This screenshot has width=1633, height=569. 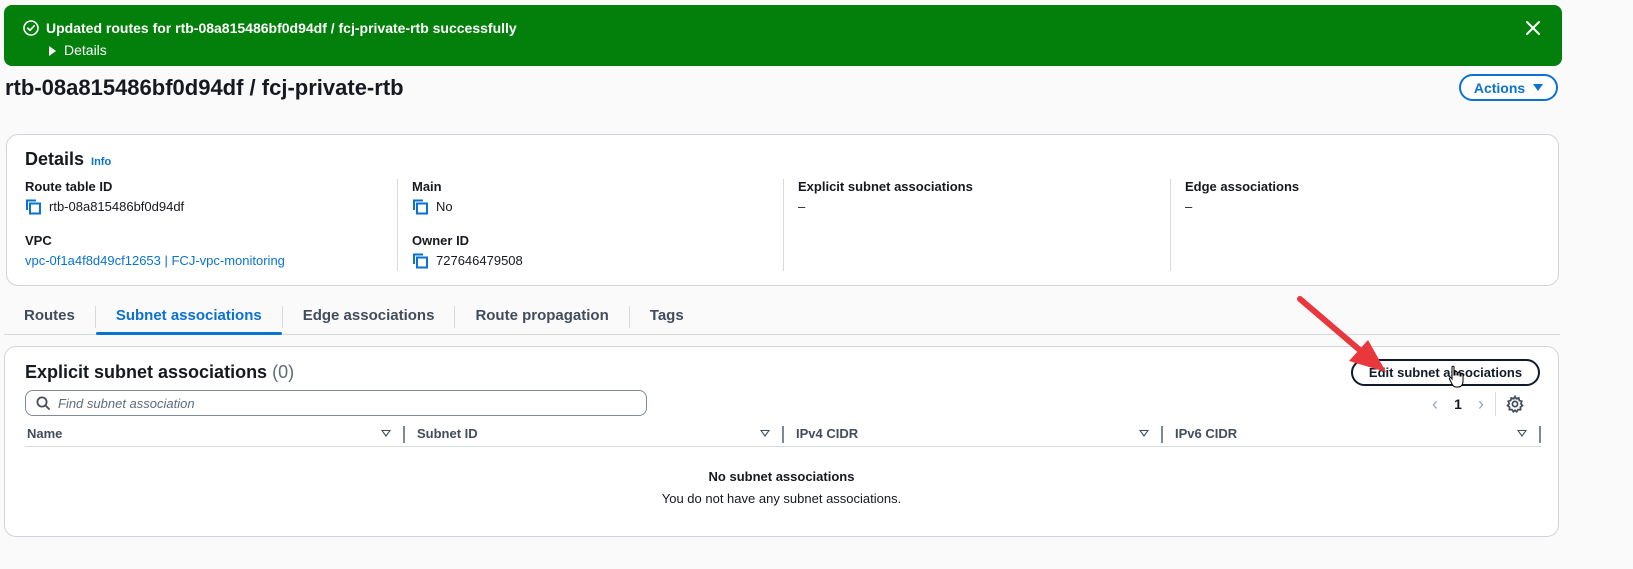 What do you see at coordinates (31, 28) in the screenshot?
I see `check-circle-icon` at bounding box center [31, 28].